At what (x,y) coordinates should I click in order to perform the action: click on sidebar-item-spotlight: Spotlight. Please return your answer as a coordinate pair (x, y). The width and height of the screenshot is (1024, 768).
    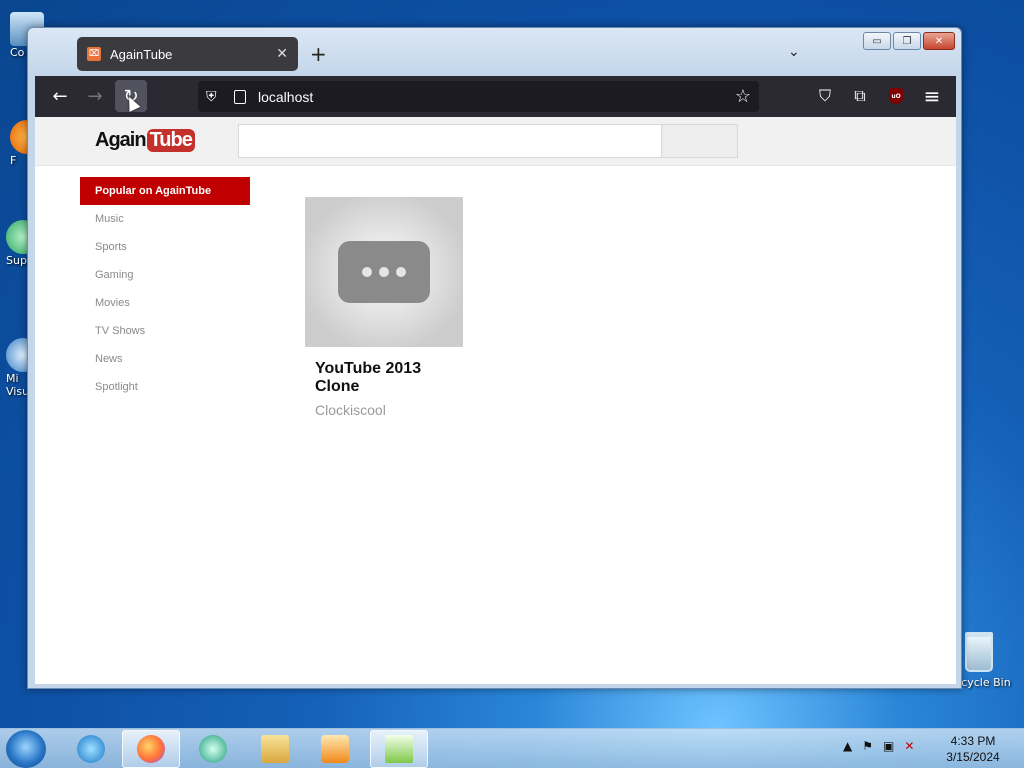
    Looking at the image, I should click on (165, 387).